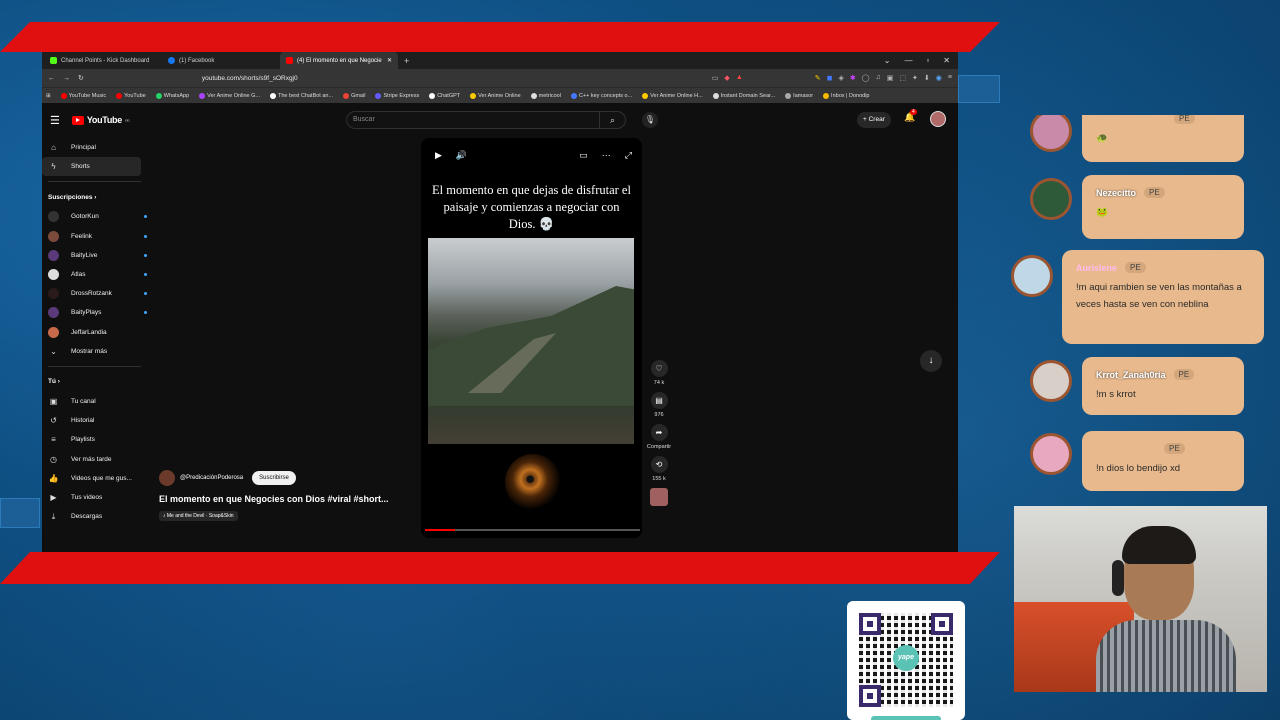  What do you see at coordinates (818, 78) in the screenshot?
I see `pen-icon: ✎` at bounding box center [818, 78].